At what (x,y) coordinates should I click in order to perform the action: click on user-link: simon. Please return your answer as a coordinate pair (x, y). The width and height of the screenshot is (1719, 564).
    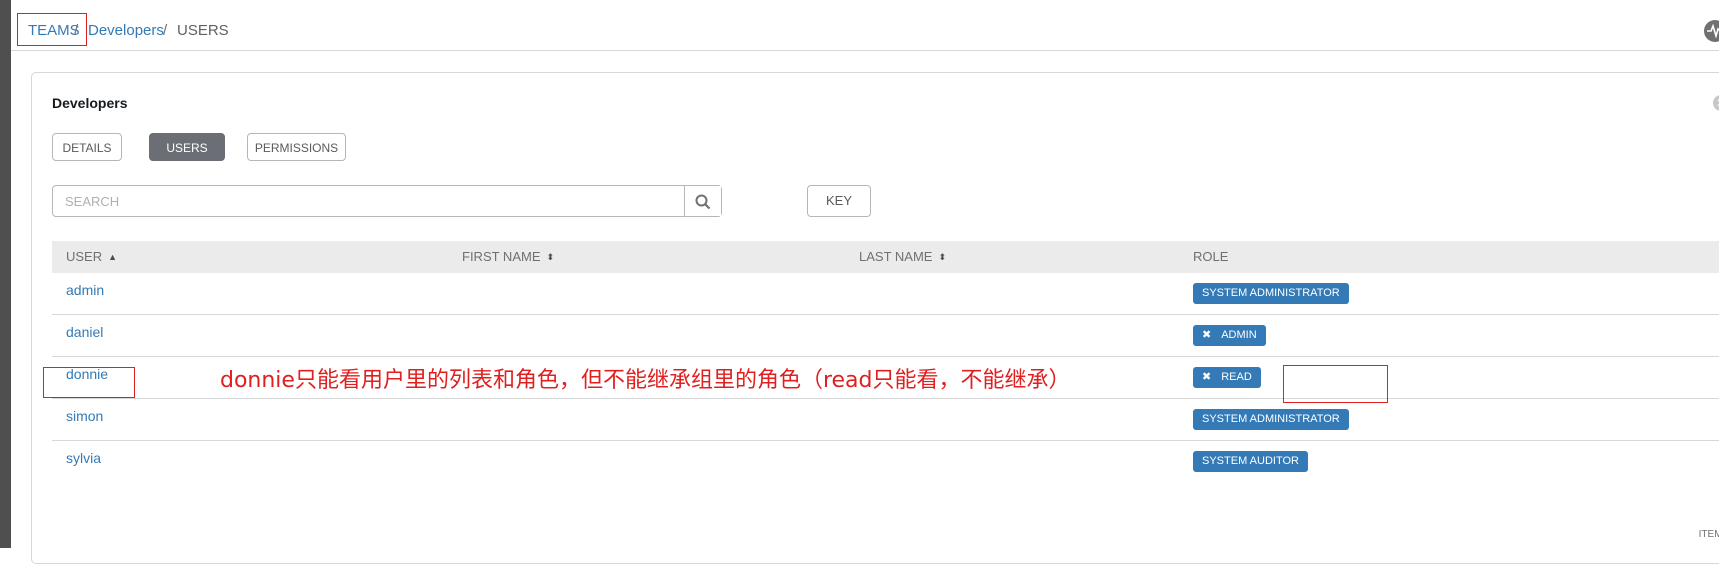
    Looking at the image, I should click on (84, 416).